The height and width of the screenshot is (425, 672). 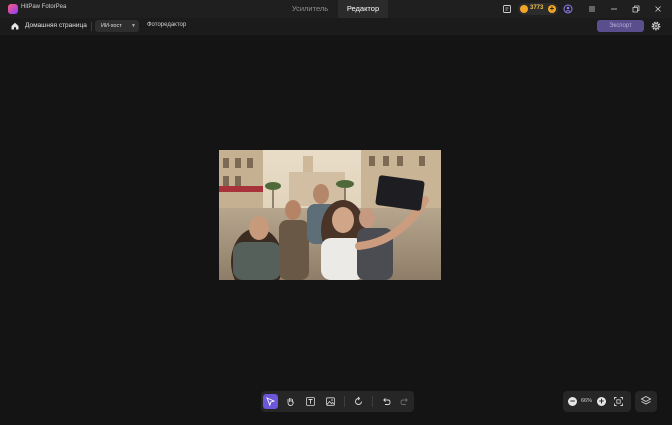 I want to click on credits-badge: 3773 +, so click(x=538, y=9).